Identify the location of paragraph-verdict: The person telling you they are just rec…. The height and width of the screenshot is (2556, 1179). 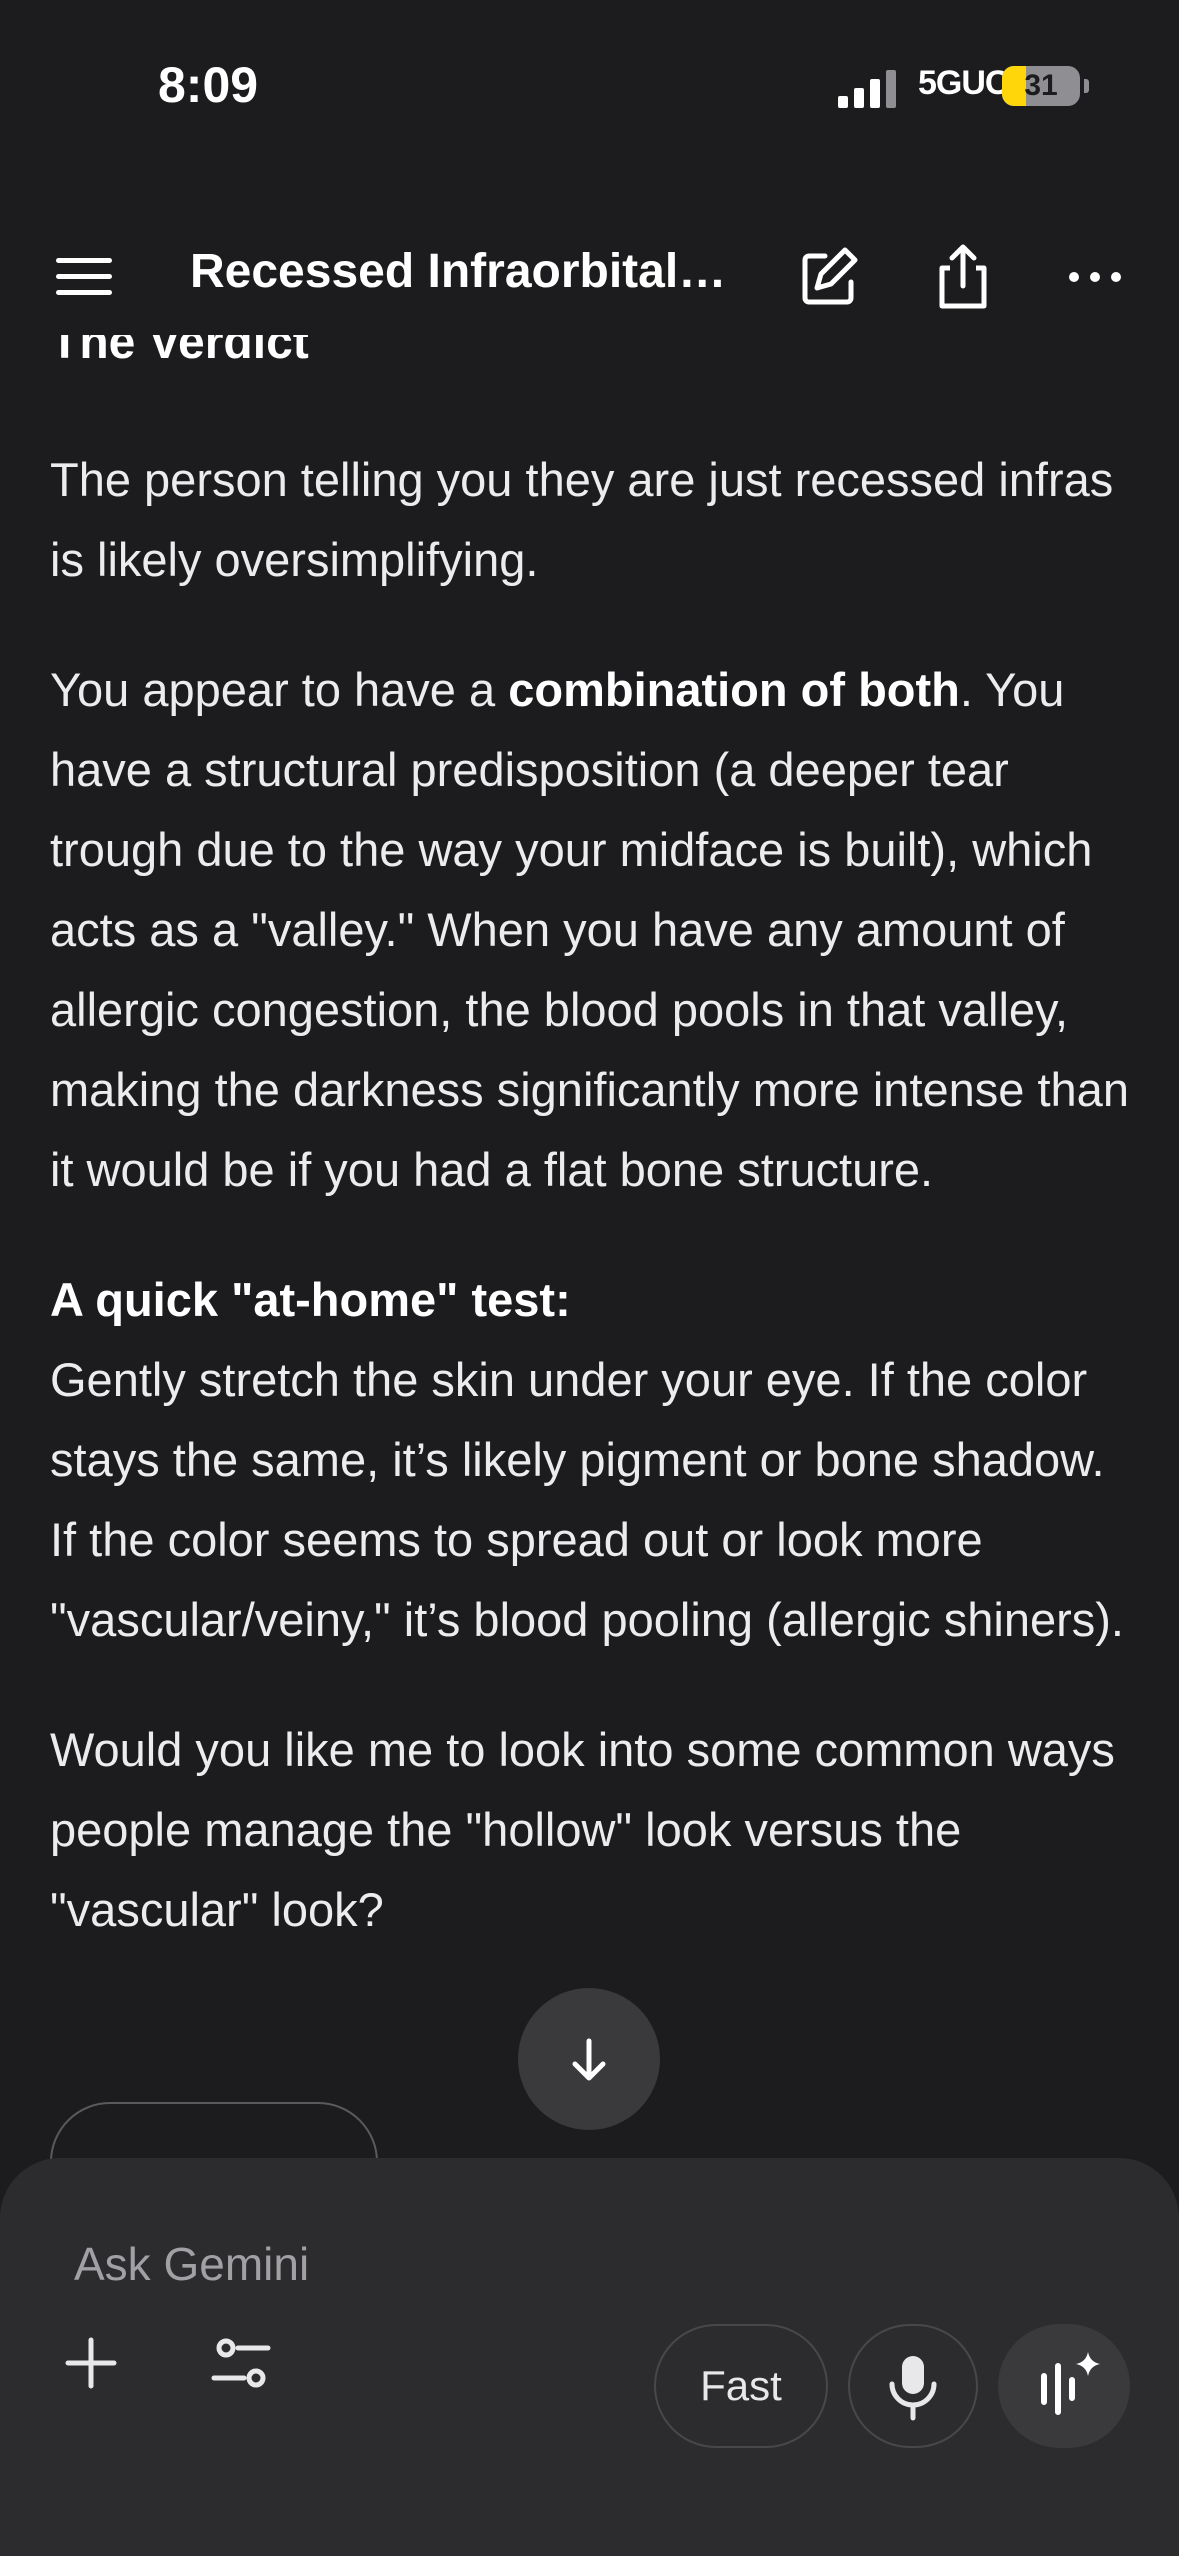
(582, 519).